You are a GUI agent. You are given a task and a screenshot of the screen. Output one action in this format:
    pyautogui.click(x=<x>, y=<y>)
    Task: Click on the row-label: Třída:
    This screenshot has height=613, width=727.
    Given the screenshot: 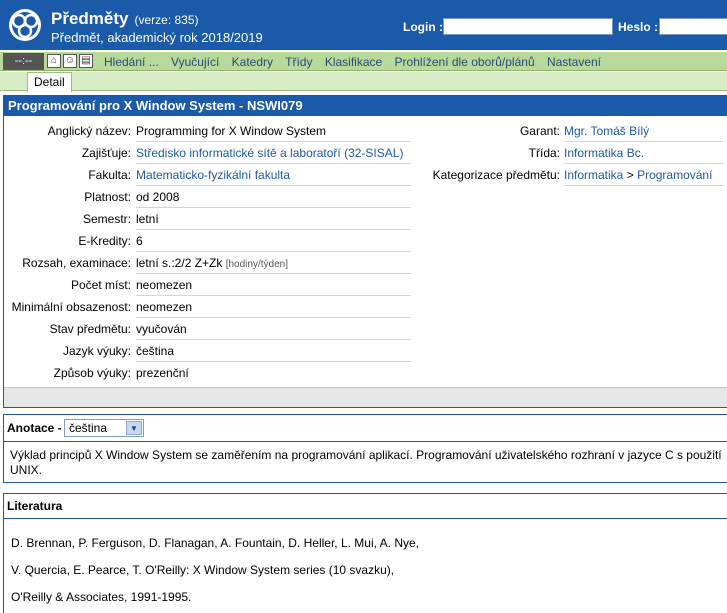 What is the action you would take?
    pyautogui.click(x=544, y=153)
    